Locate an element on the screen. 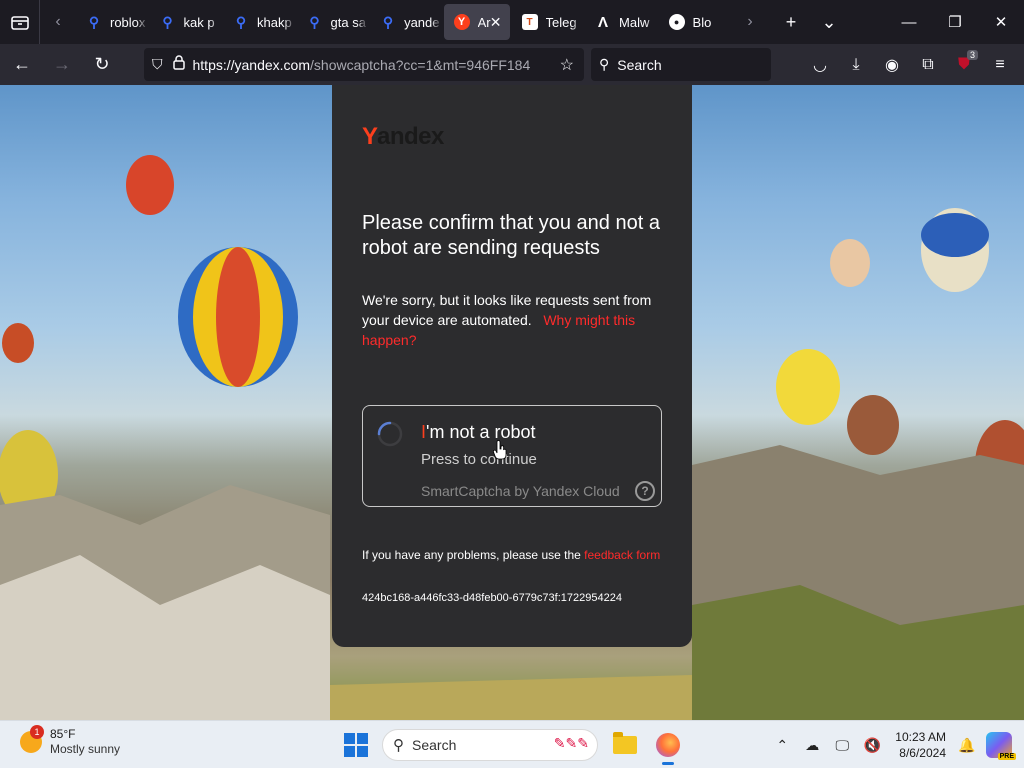  extensions-button: ⧉ is located at coordinates (928, 64).